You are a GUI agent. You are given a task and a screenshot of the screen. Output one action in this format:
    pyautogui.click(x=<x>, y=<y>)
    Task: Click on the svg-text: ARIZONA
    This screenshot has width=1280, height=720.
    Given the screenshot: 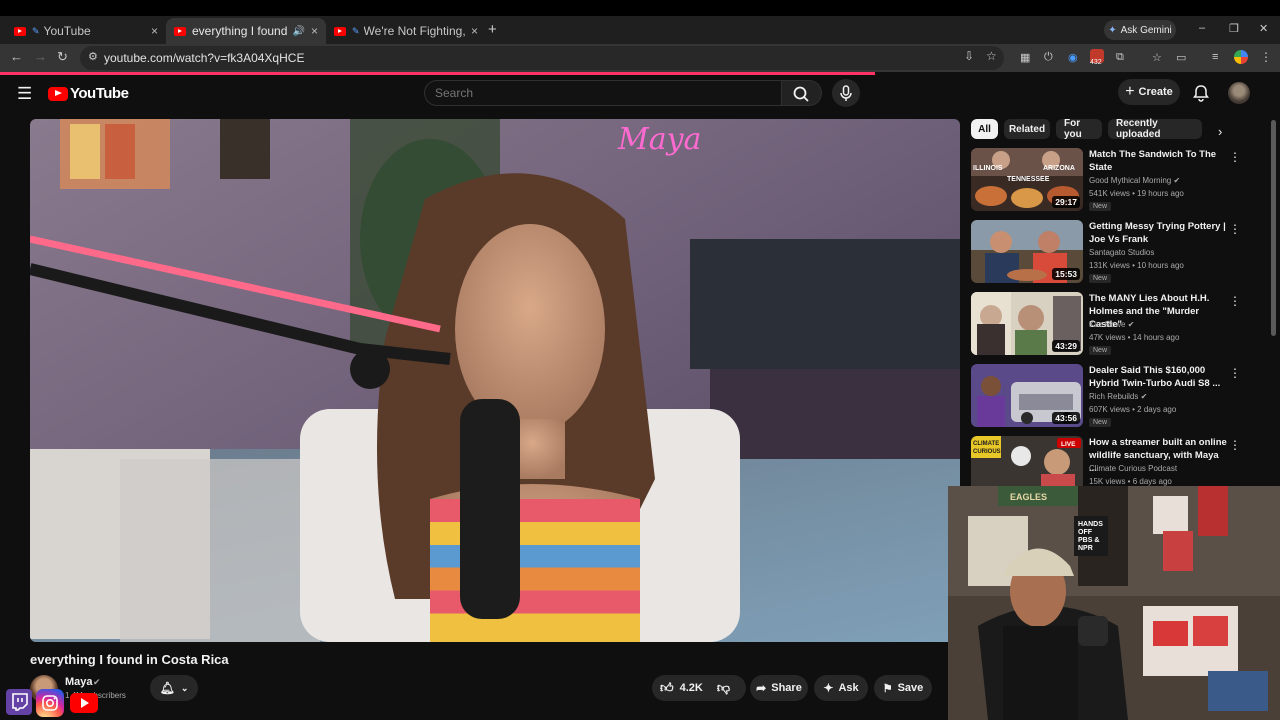 What is the action you would take?
    pyautogui.click(x=1059, y=168)
    